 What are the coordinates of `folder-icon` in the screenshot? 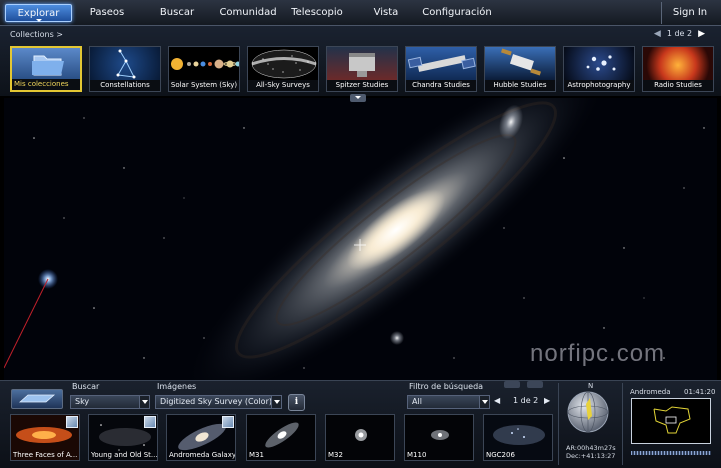 It's located at (46, 63).